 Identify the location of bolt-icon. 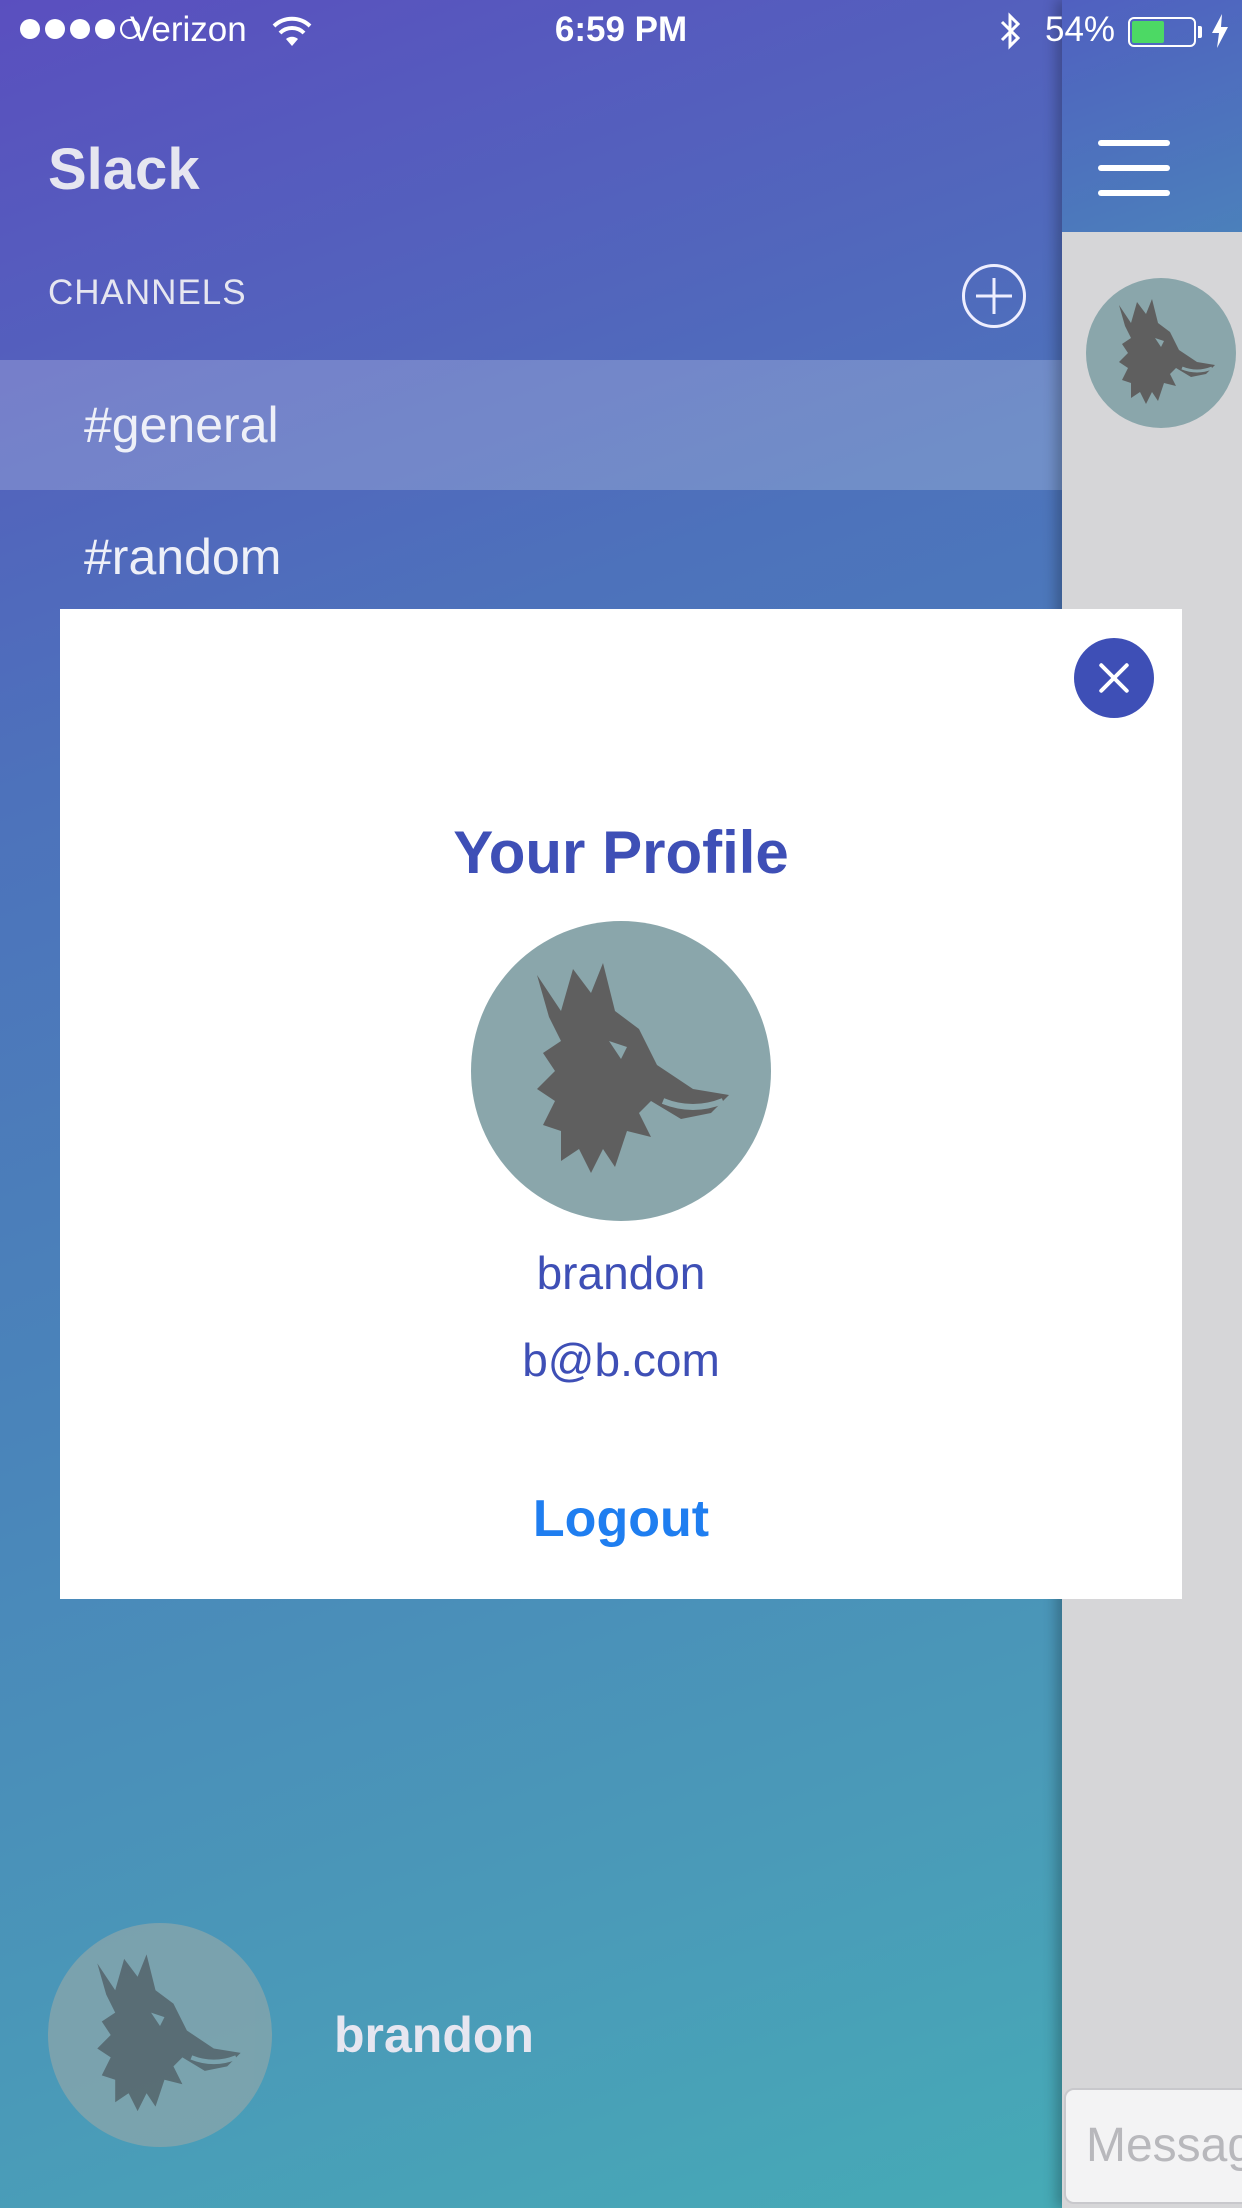
(1220, 31).